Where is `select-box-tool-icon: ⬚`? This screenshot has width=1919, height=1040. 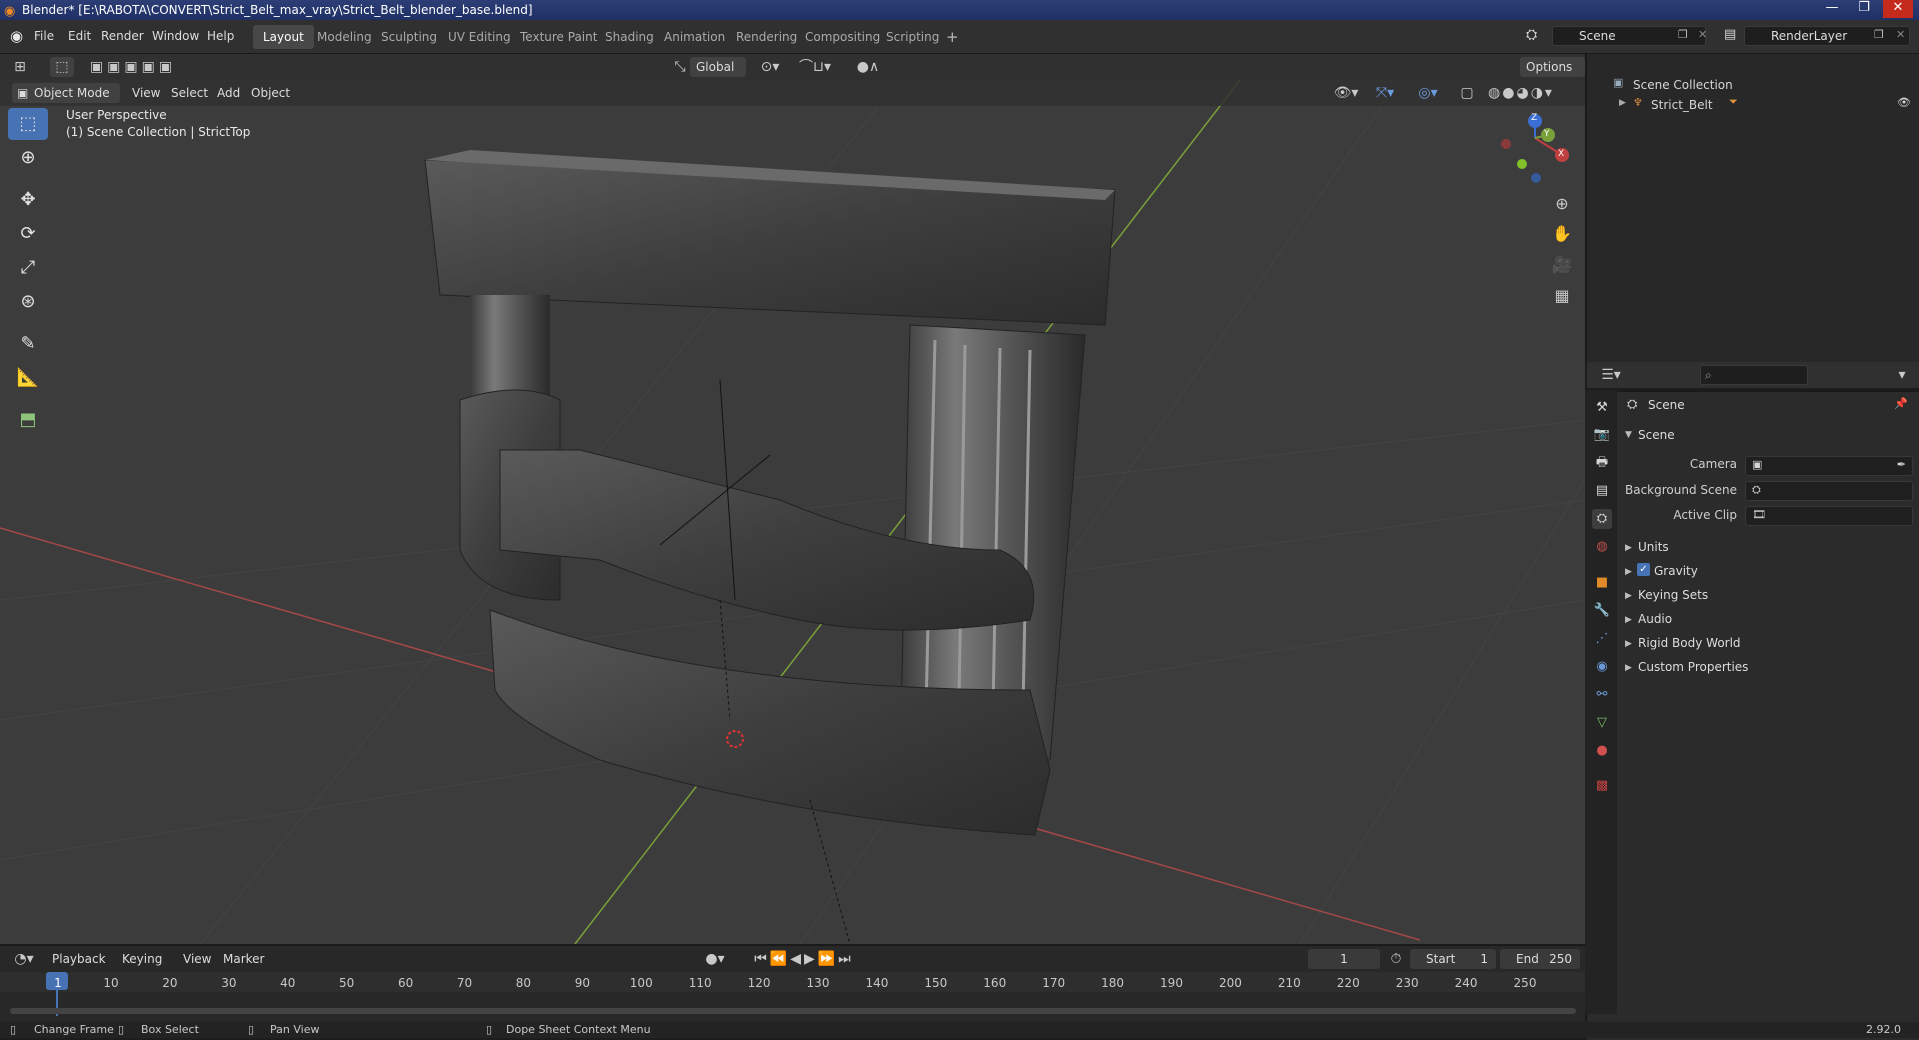
select-box-tool-icon: ⬚ is located at coordinates (28, 124).